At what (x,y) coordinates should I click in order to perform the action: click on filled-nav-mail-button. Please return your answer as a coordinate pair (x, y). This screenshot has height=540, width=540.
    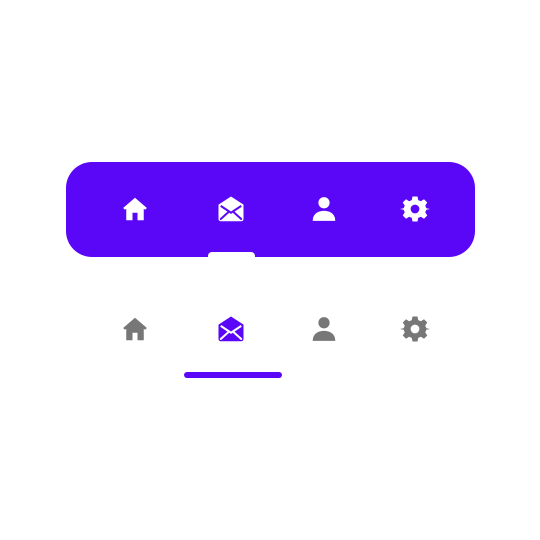
    Looking at the image, I should click on (231, 209).